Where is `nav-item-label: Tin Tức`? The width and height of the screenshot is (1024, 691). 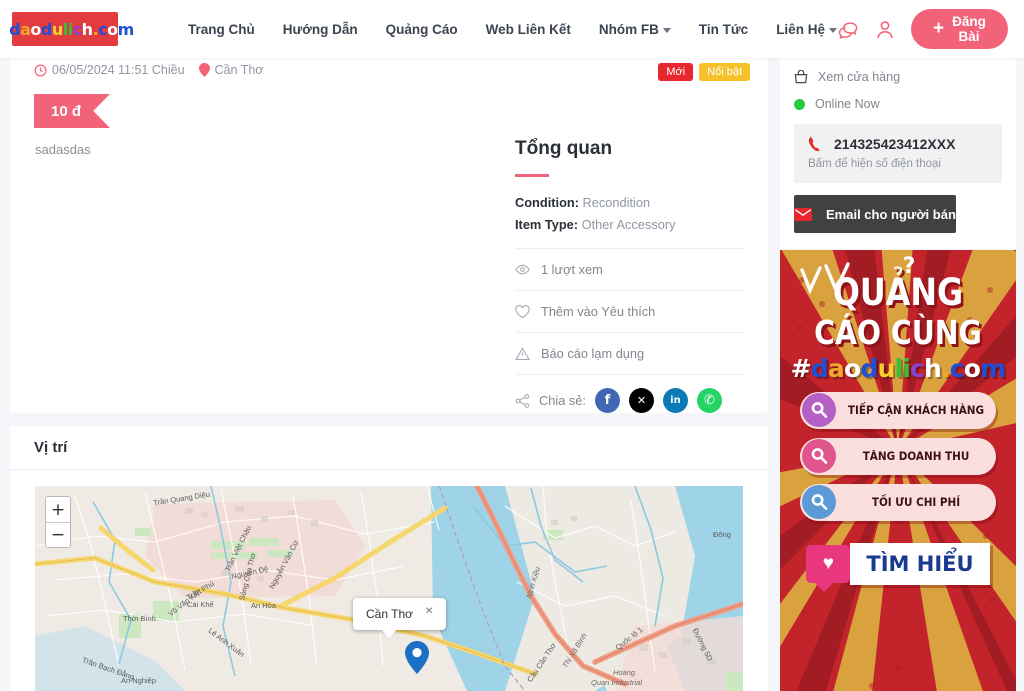
nav-item-label: Tin Tức is located at coordinates (723, 29).